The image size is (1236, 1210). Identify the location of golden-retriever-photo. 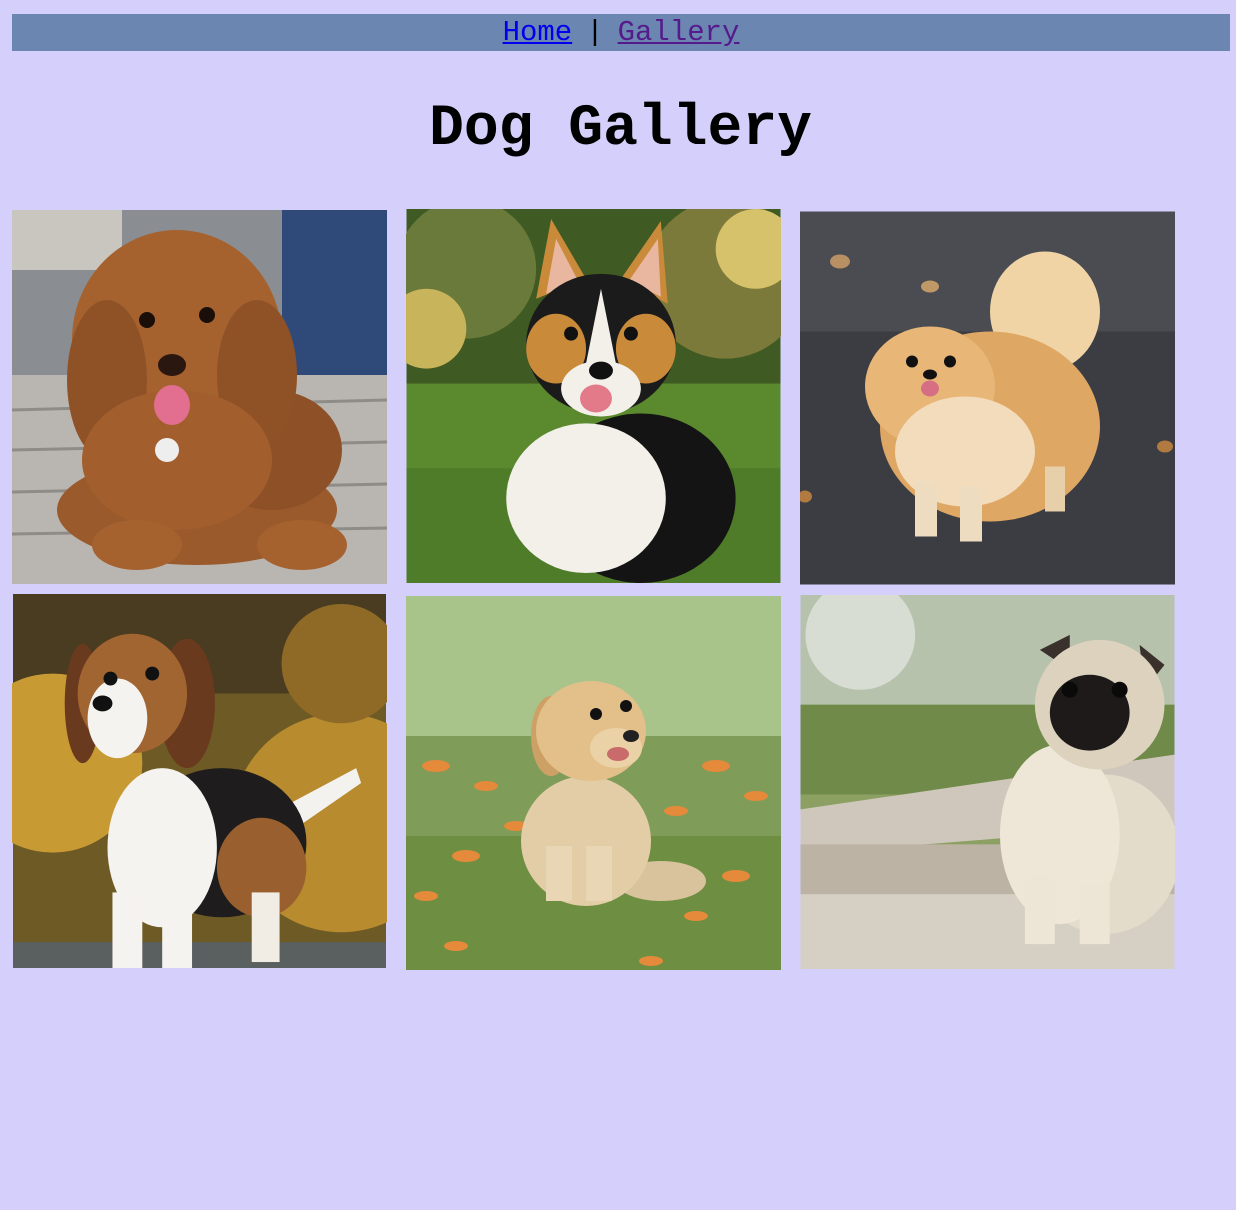
(593, 783).